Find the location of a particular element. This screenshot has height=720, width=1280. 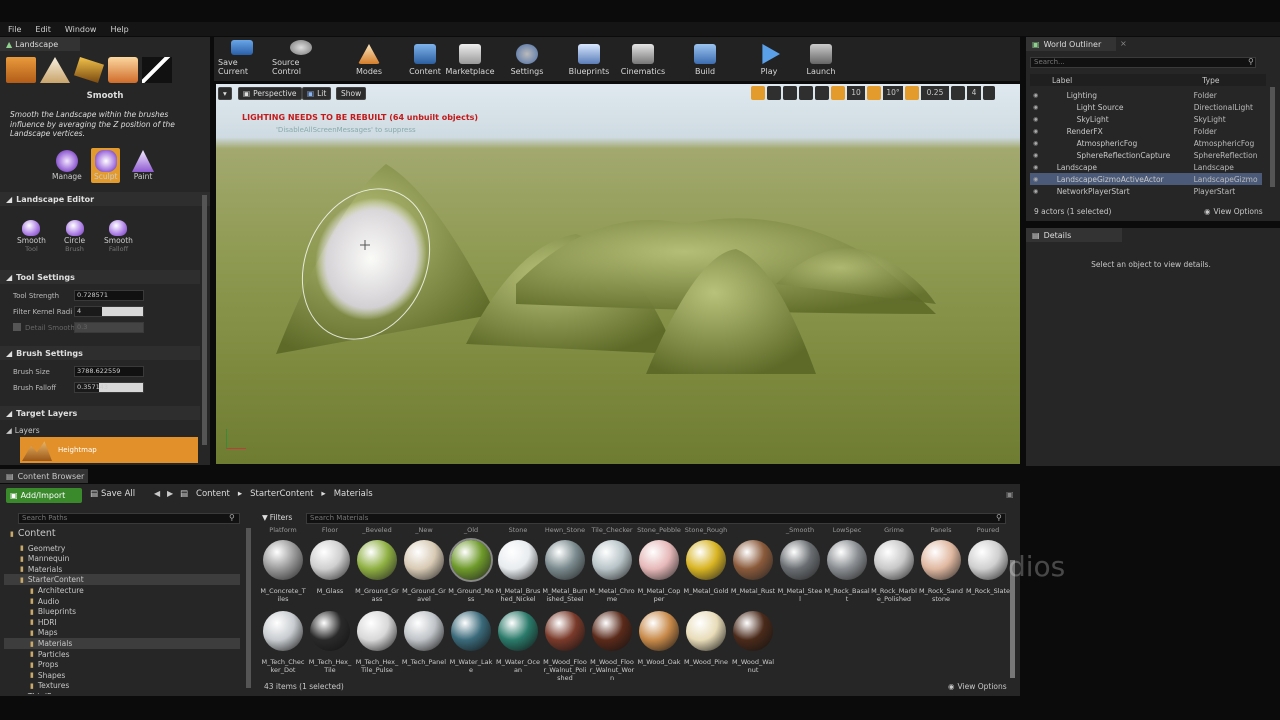

content-view-options: ◉ View Options is located at coordinates (977, 686).